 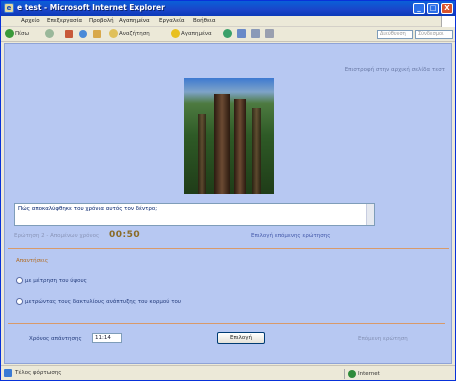 I want to click on security-zone: Internet, so click(x=362, y=374).